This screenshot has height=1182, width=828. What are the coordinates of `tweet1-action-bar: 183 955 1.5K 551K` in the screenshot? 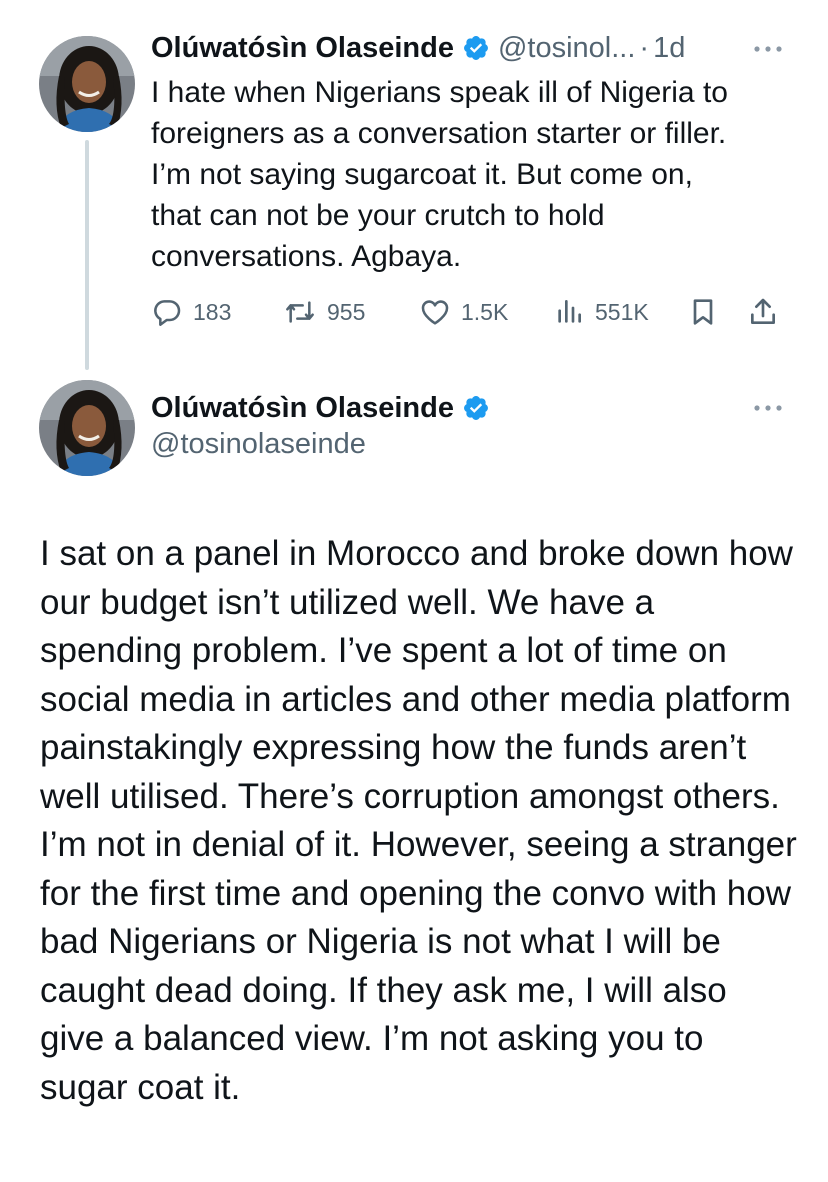 It's located at (471, 312).